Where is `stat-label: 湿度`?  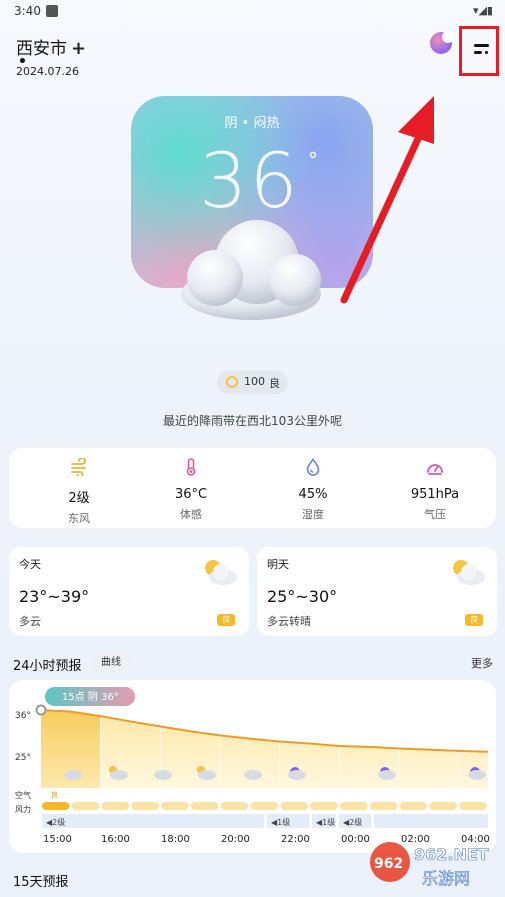 stat-label: 湿度 is located at coordinates (313, 514).